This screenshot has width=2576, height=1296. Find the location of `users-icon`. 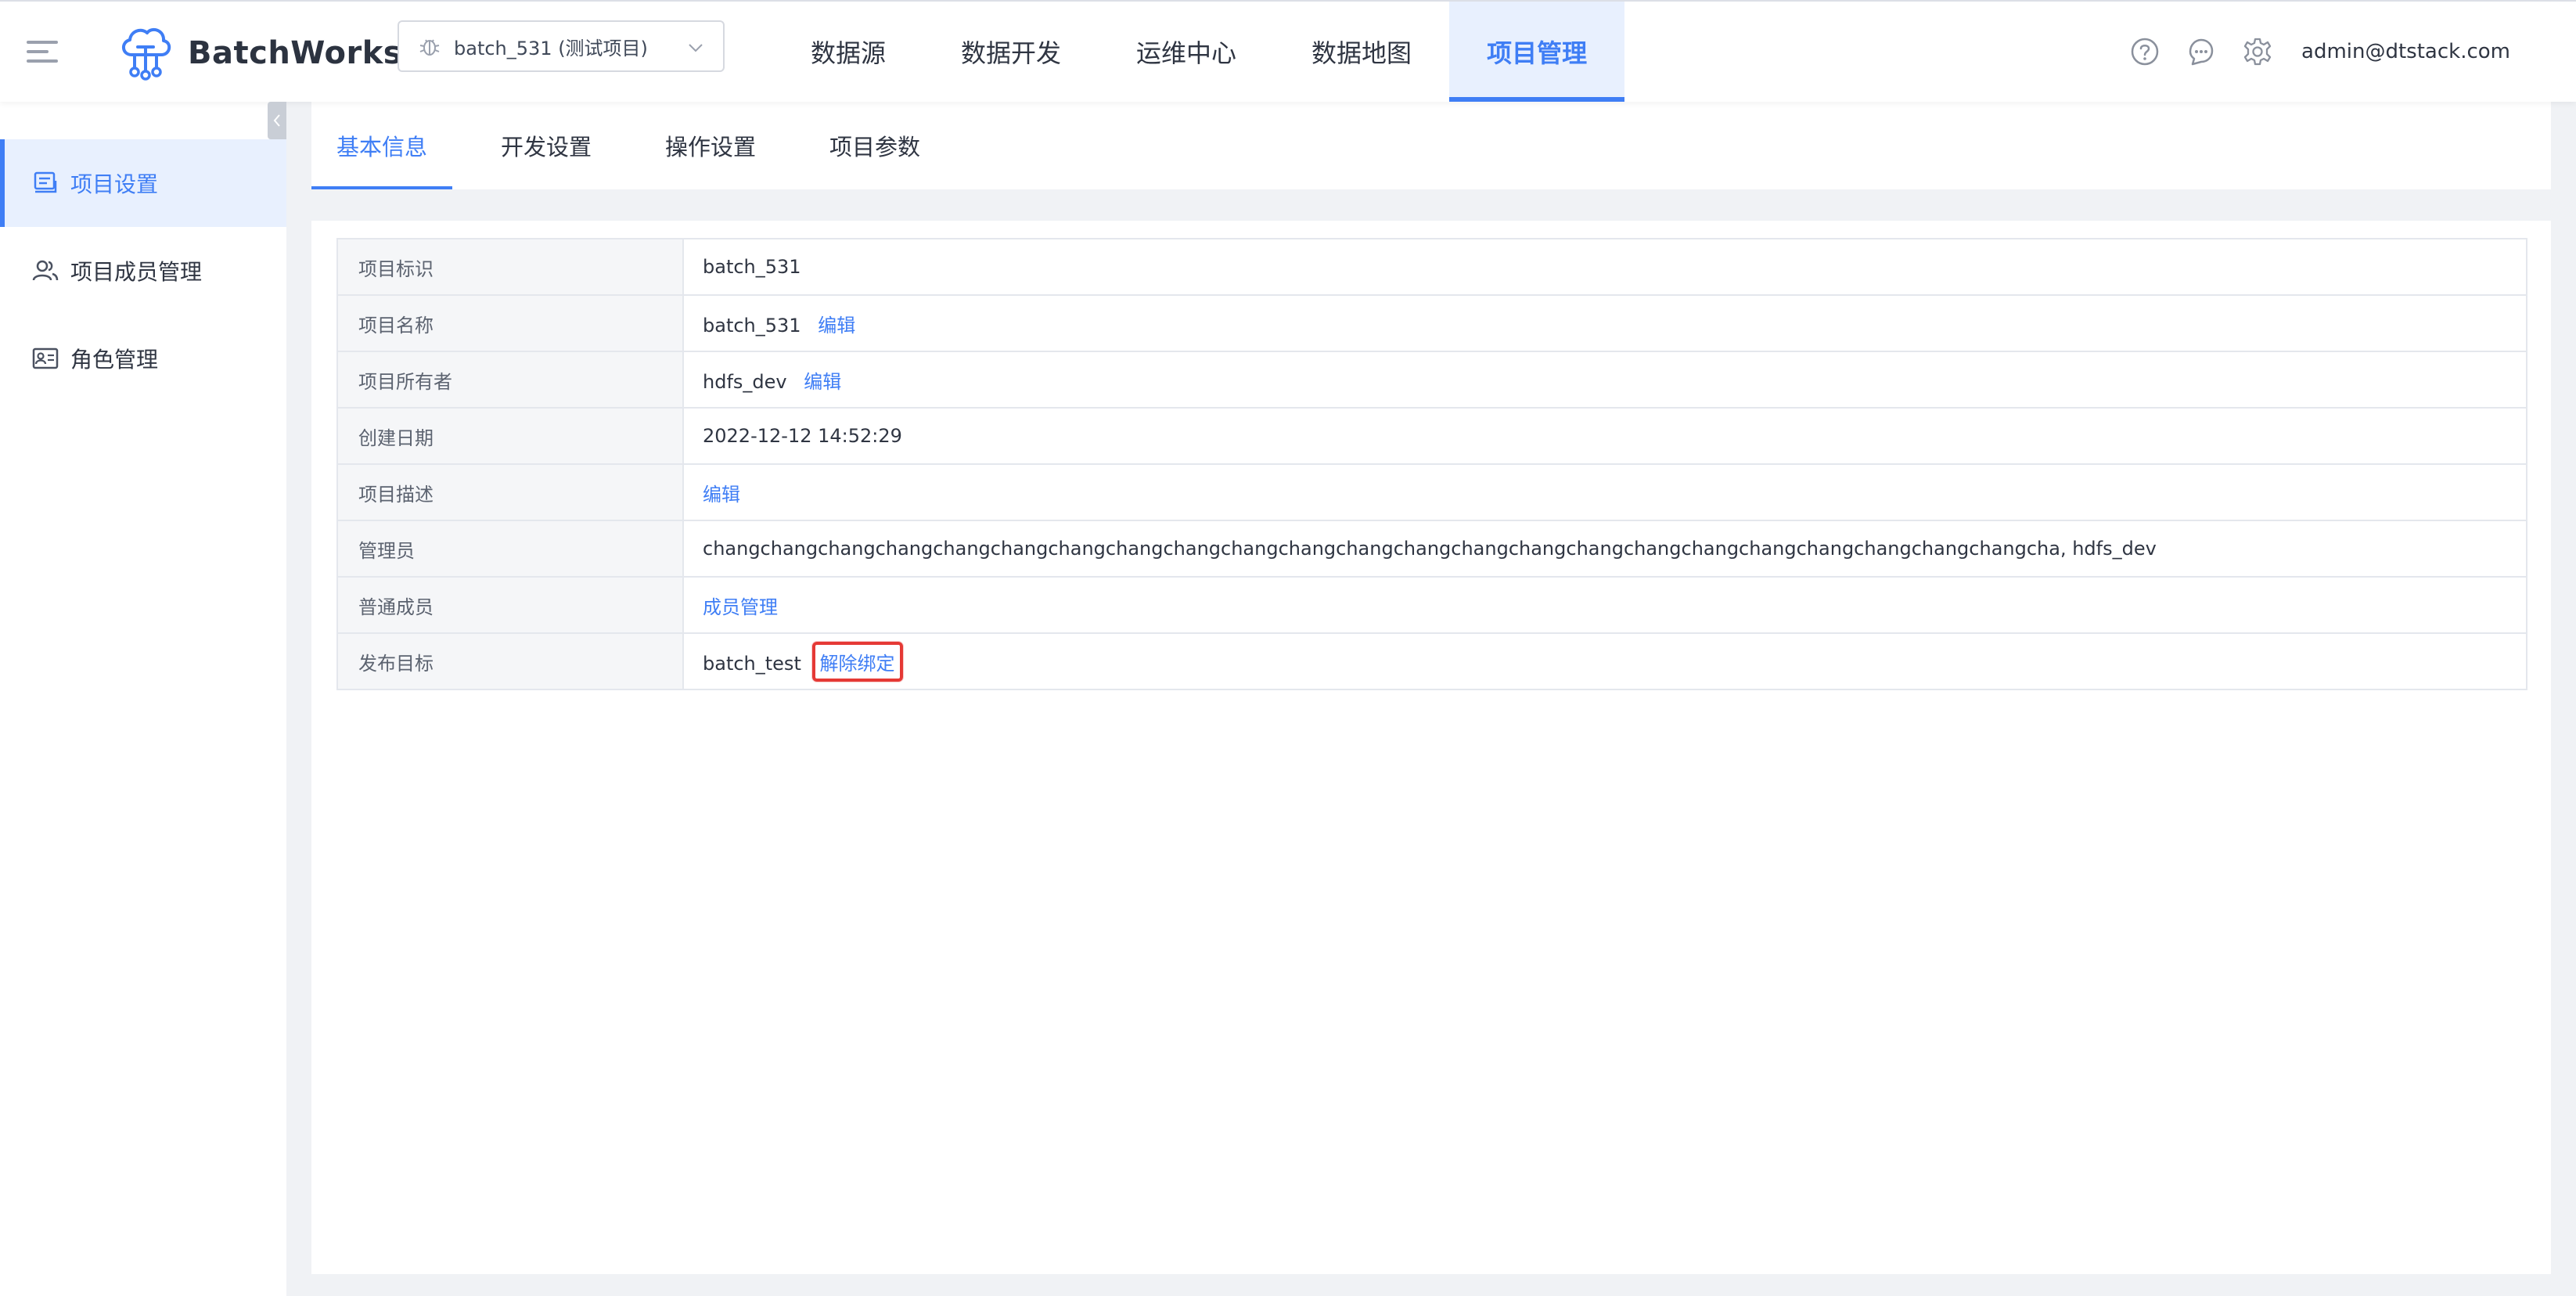

users-icon is located at coordinates (45, 270).